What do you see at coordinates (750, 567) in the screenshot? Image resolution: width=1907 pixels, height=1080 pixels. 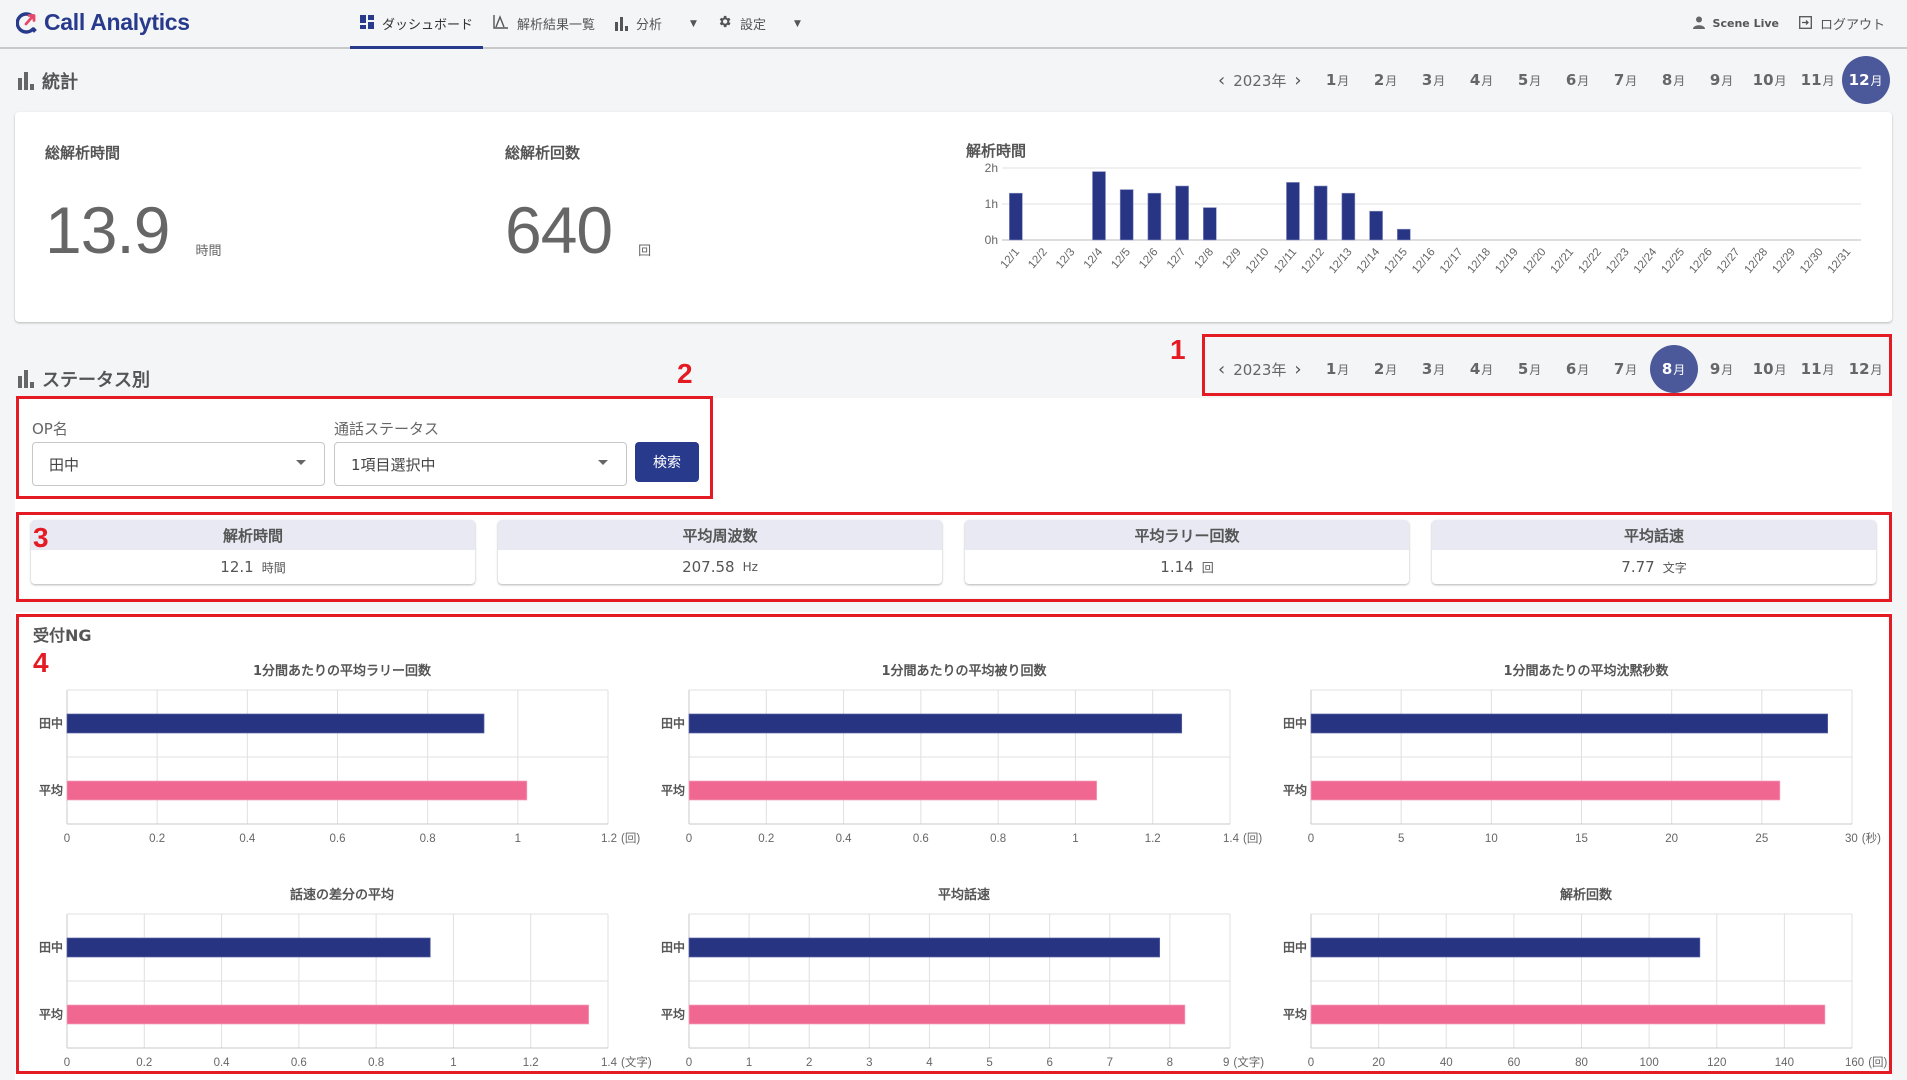 I see `metric-unit: Hz` at bounding box center [750, 567].